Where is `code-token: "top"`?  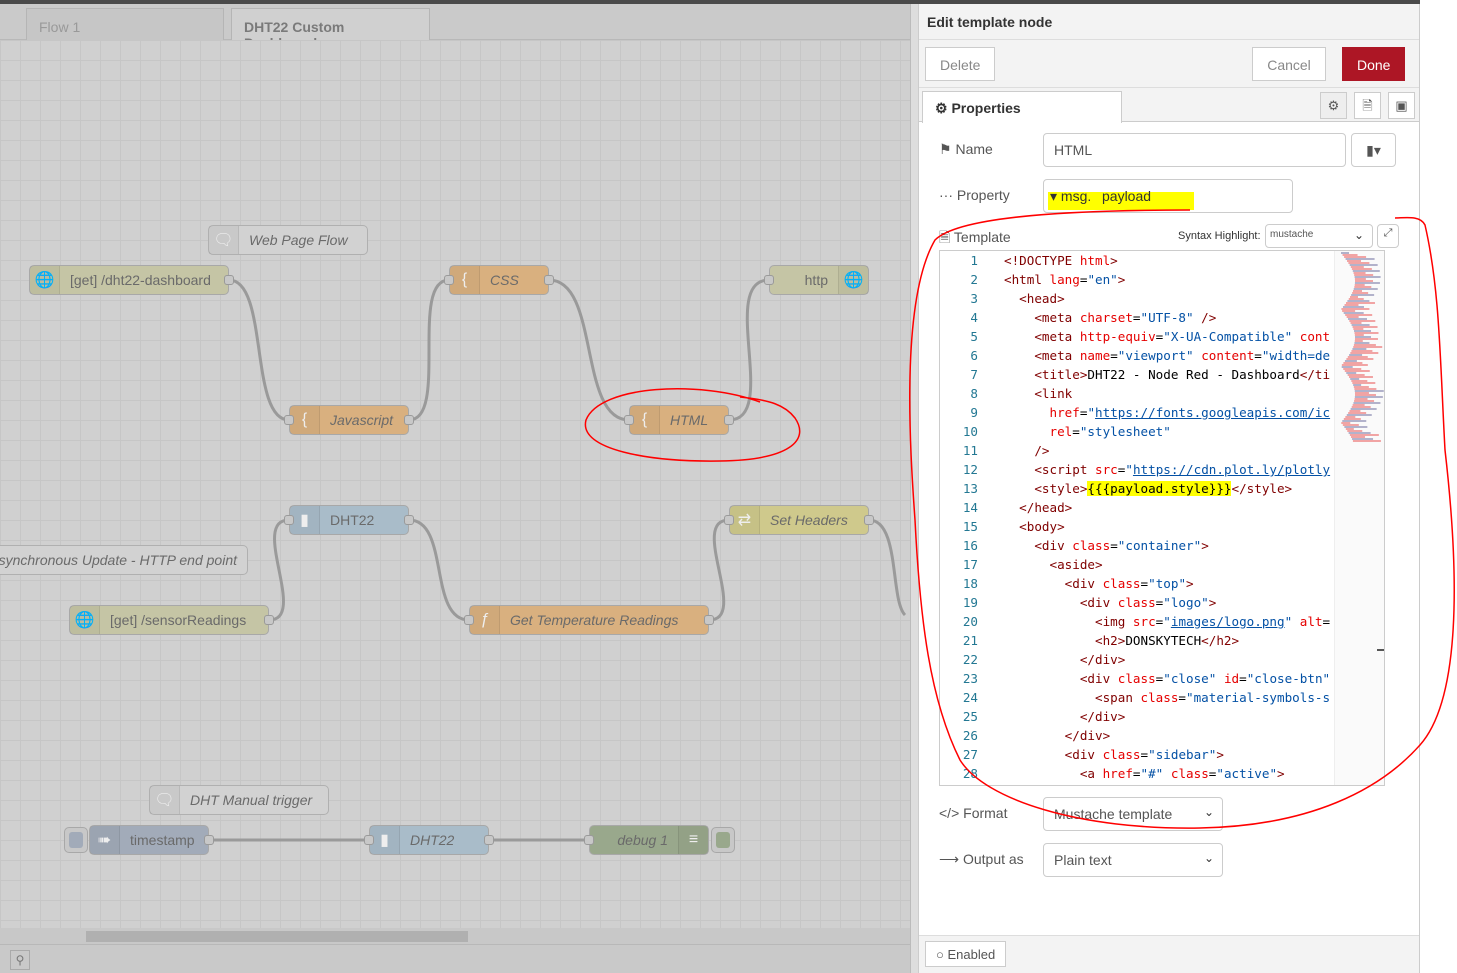 code-token: "top" is located at coordinates (1167, 583).